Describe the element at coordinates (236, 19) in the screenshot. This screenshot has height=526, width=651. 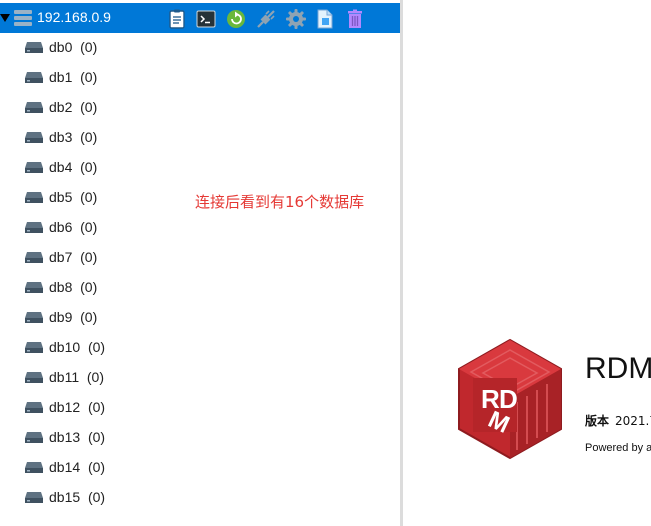
I see `reload-icon` at that location.